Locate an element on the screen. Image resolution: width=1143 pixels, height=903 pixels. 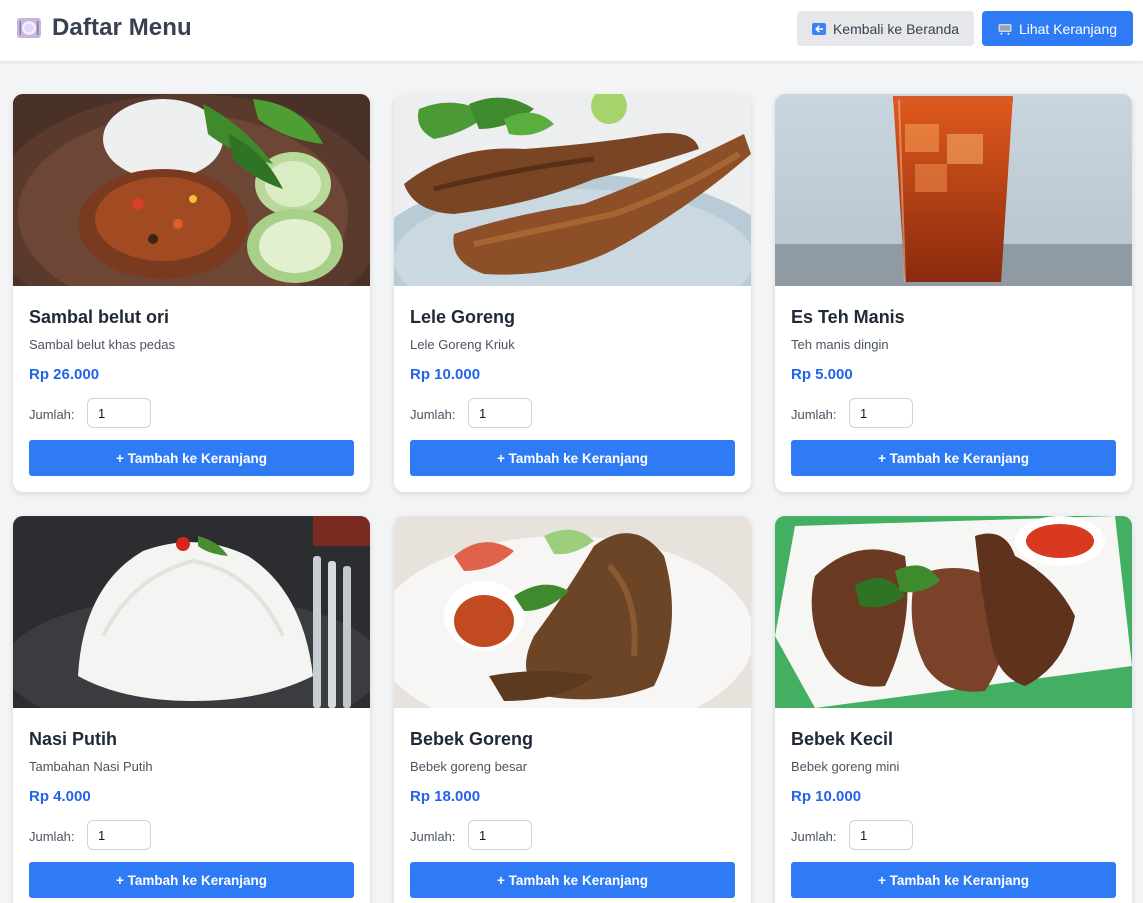
view-cart-label: Lihat Keranjang is located at coordinates (1068, 28).